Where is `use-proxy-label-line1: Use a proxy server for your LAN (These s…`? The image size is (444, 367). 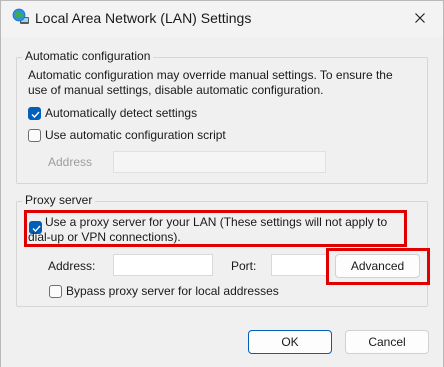
use-proxy-label-line1: Use a proxy server for your LAN (These s… is located at coordinates (216, 222).